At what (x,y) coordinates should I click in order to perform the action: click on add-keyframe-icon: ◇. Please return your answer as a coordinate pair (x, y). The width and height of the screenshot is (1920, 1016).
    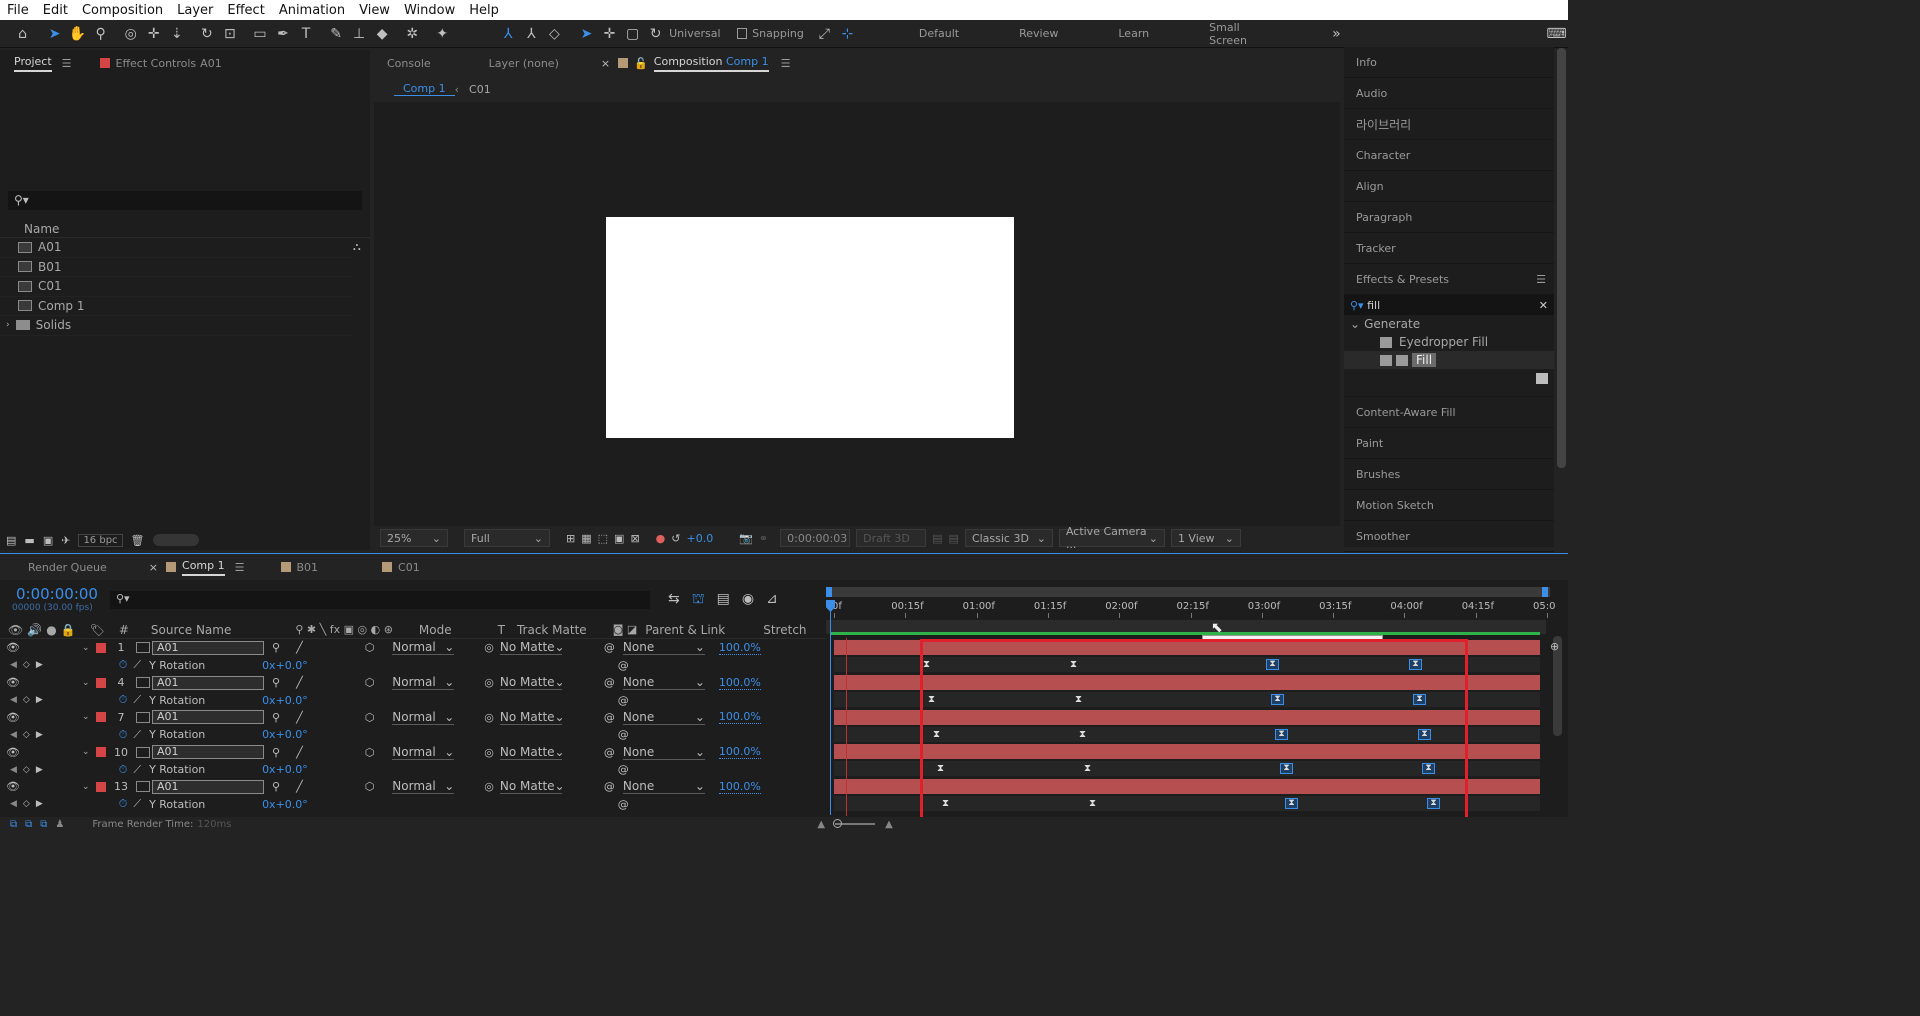
    Looking at the image, I should click on (26, 804).